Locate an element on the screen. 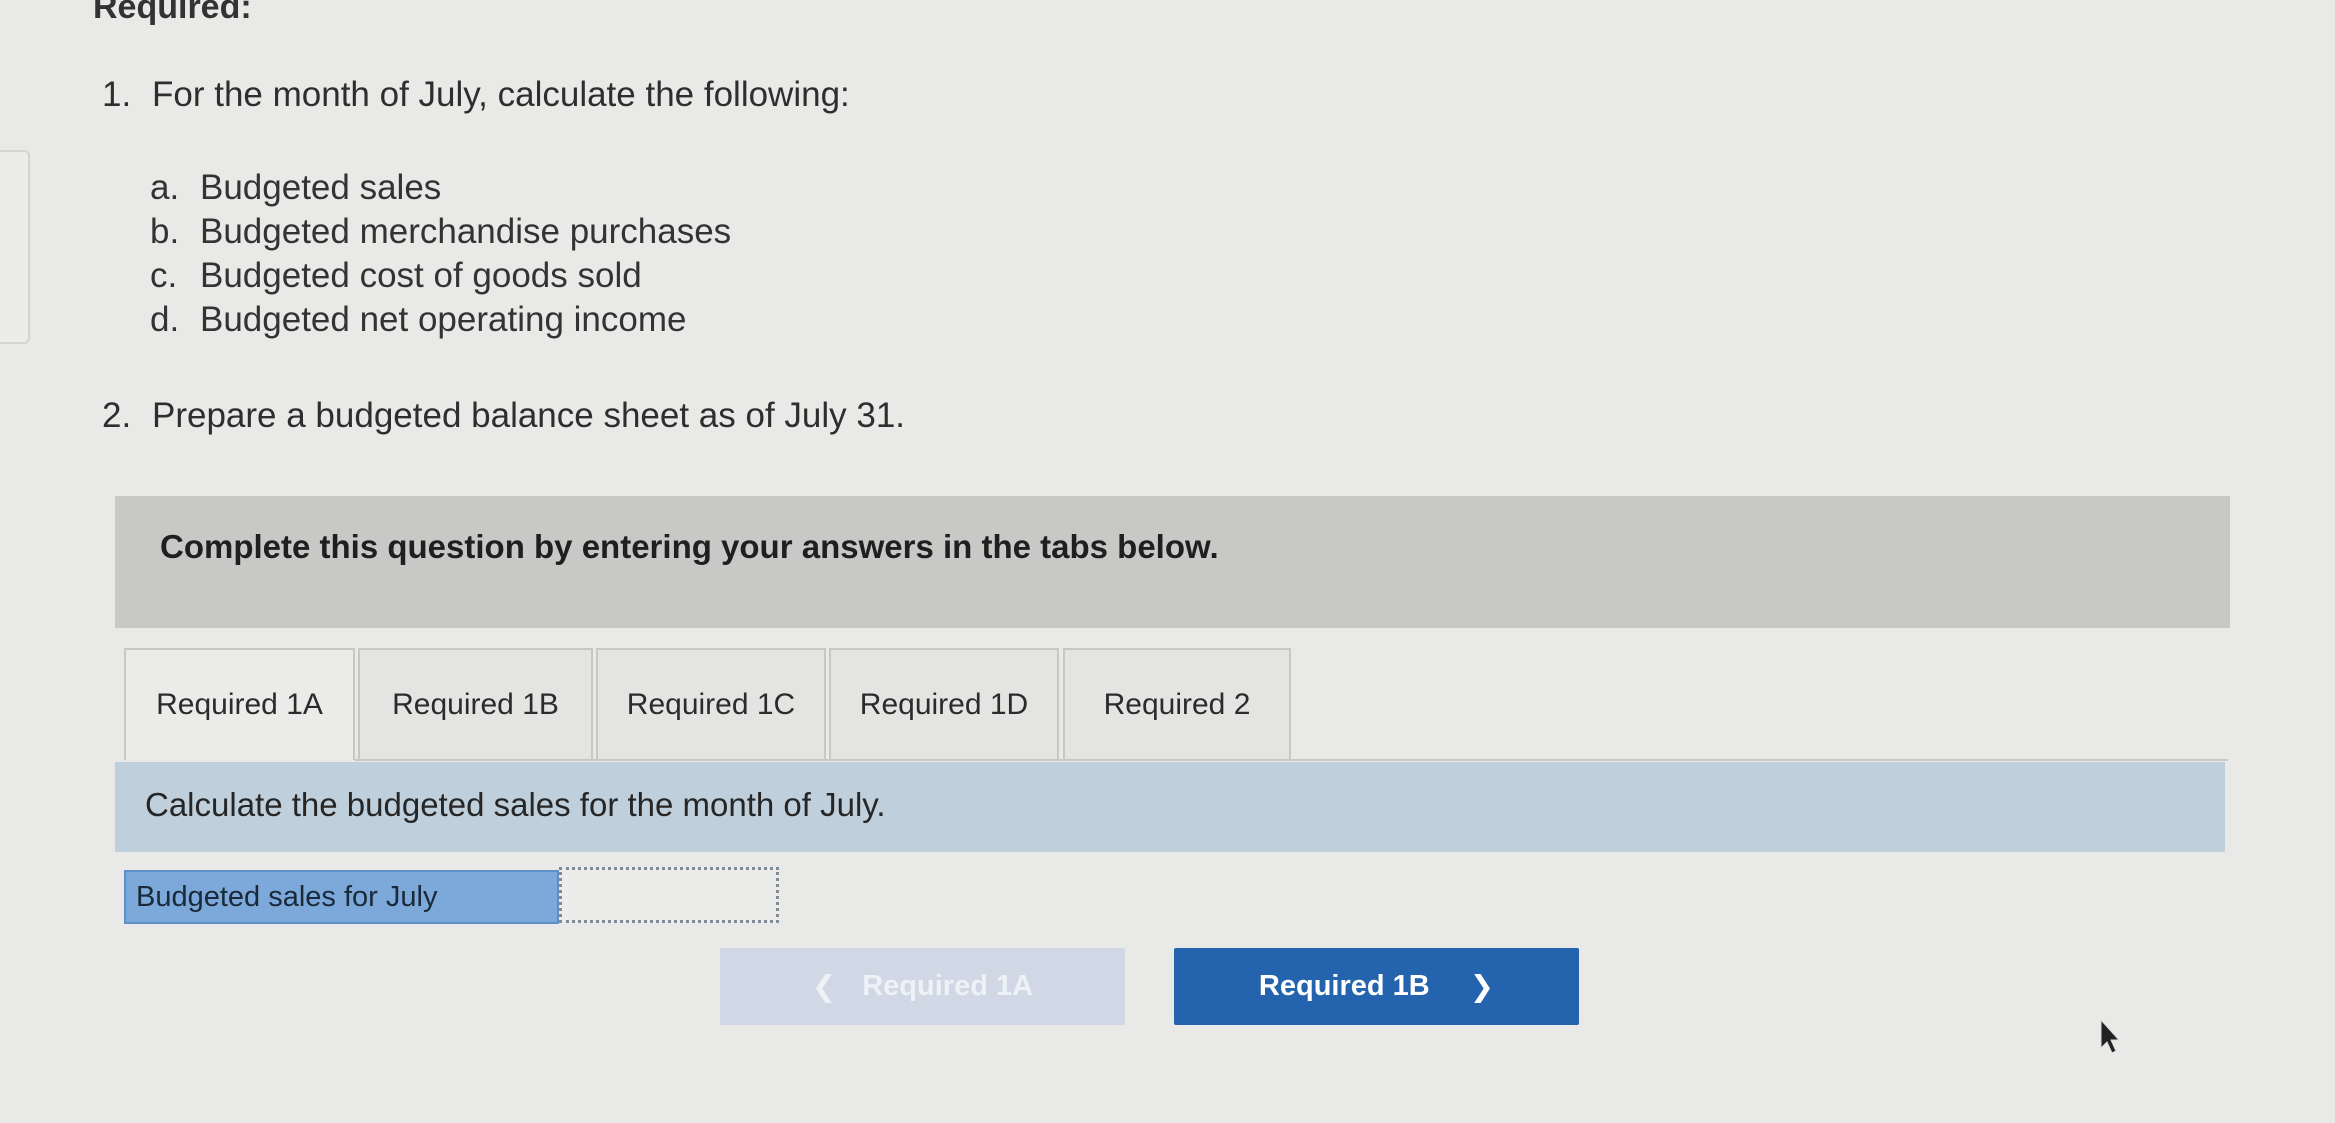  tab-required-2: Required 2 is located at coordinates (1177, 704).